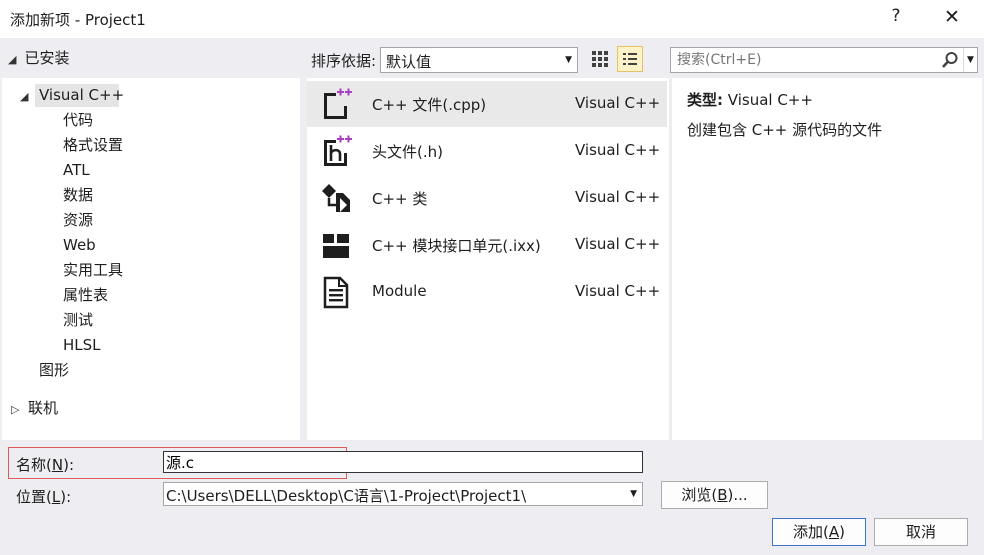 The image size is (984, 555). I want to click on description-text: 创建包含 C++ 源代码的文件, so click(785, 130).